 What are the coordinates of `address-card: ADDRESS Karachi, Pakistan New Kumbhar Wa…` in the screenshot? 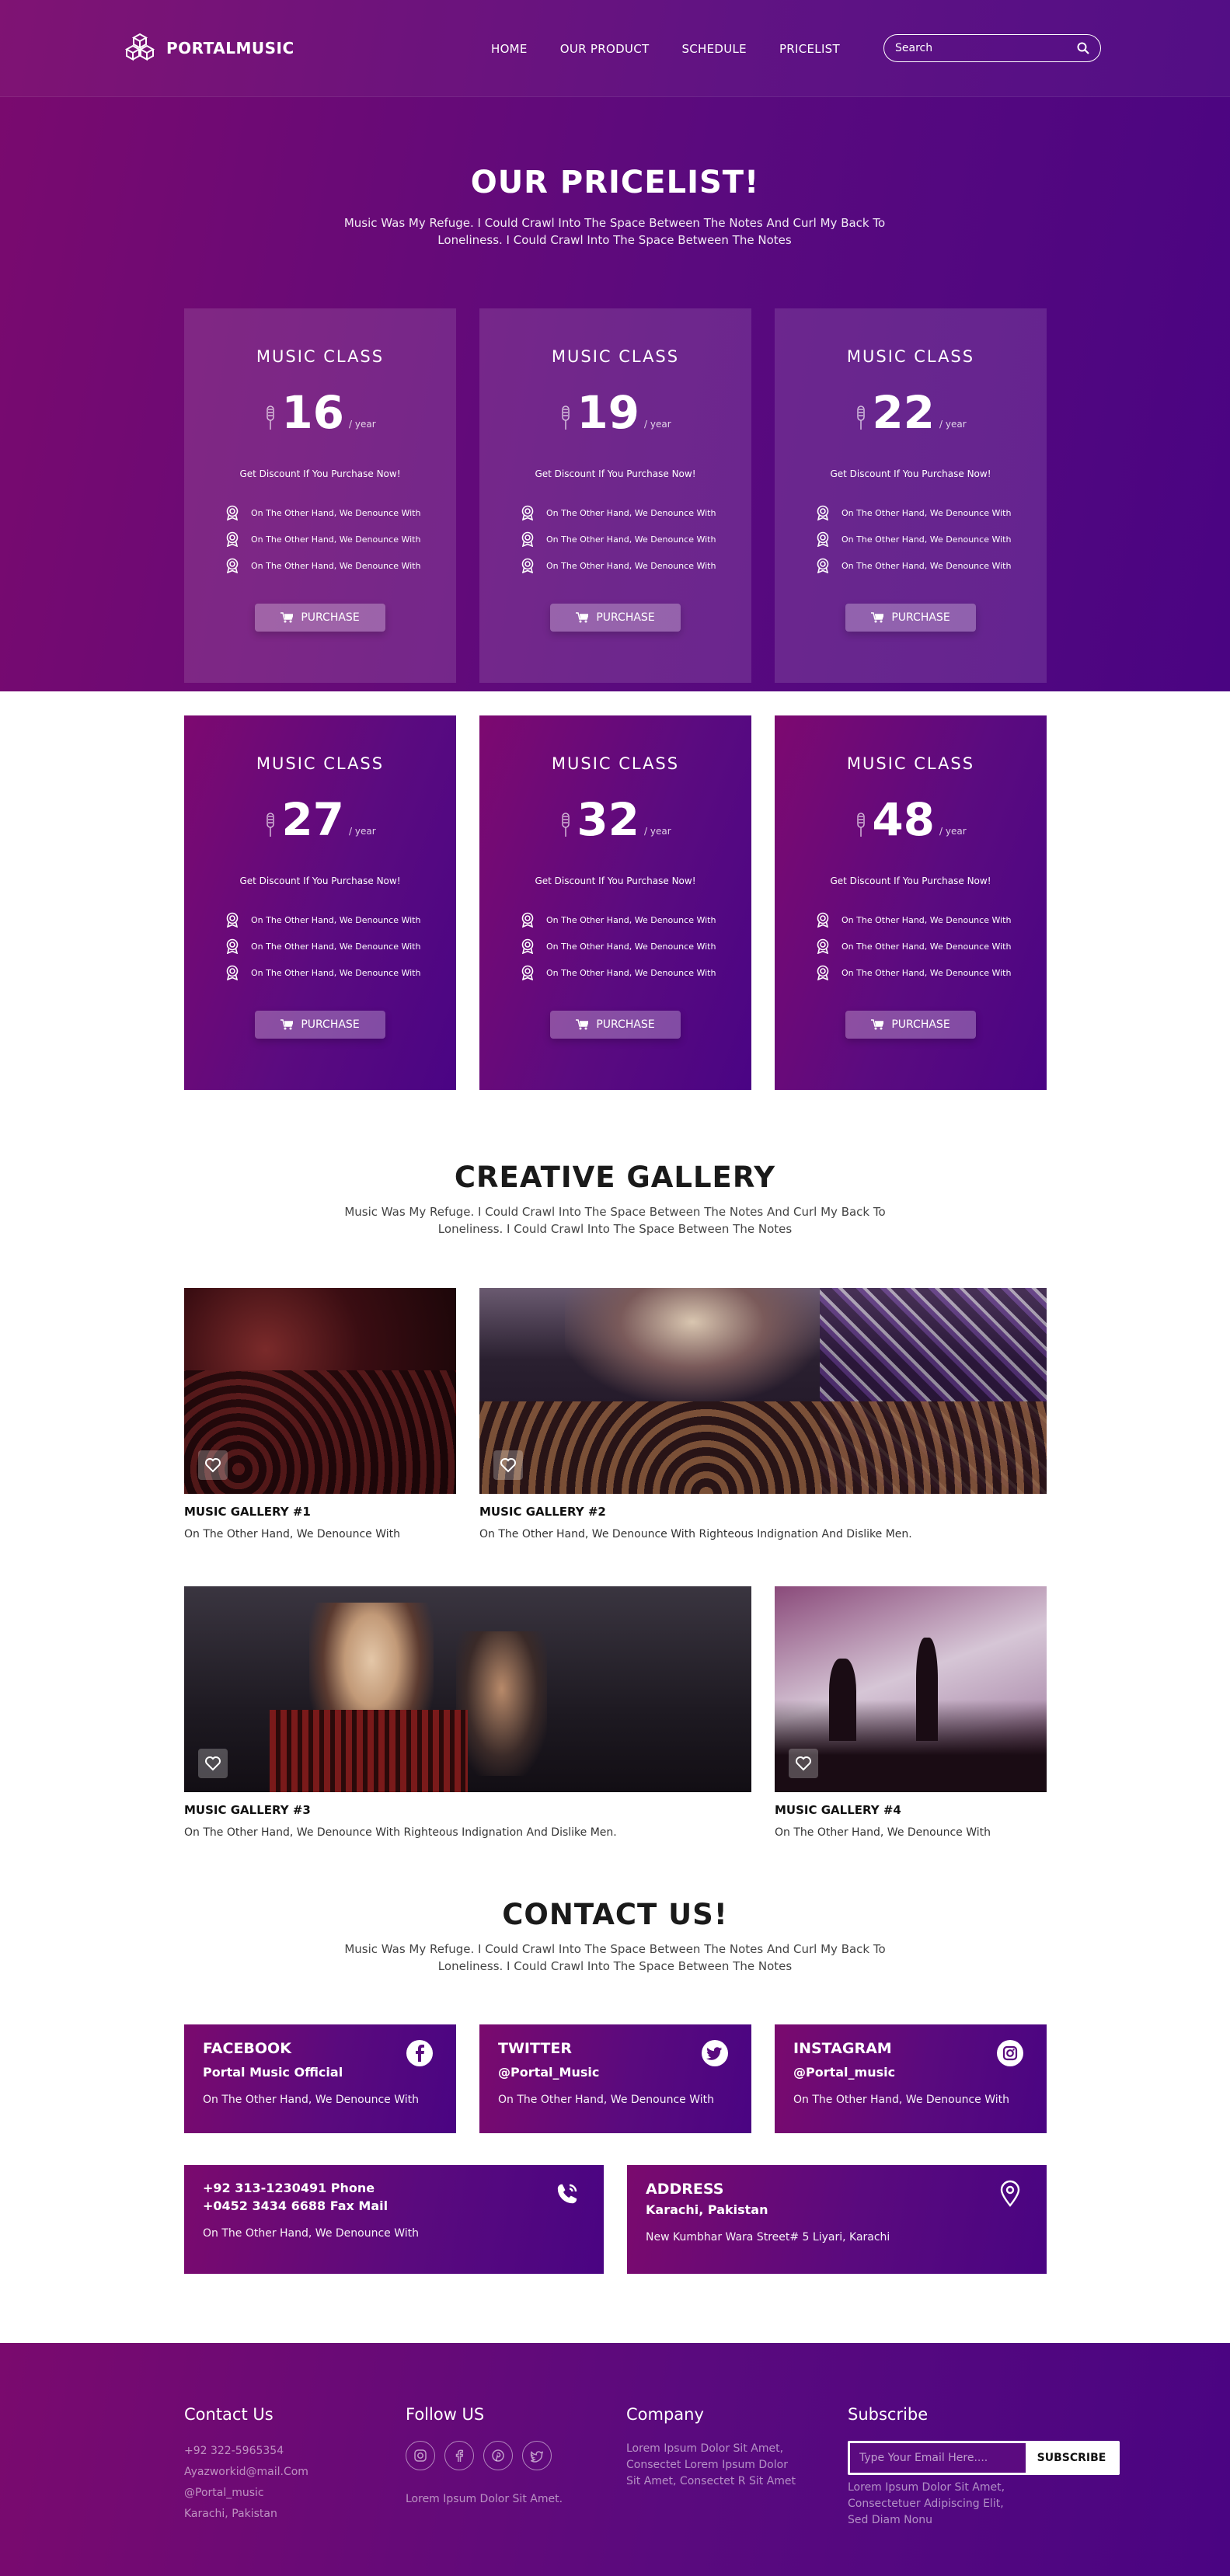 It's located at (837, 2219).